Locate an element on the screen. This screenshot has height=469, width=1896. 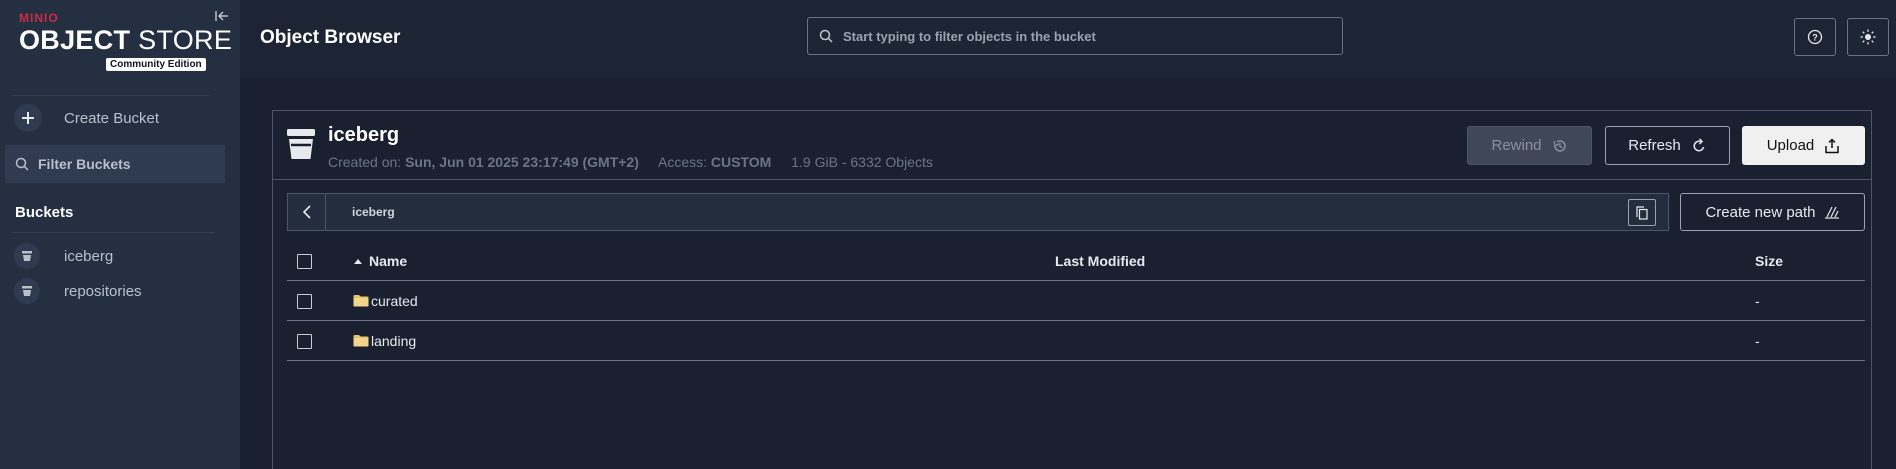
rewind-button: Rewind is located at coordinates (1529, 145).